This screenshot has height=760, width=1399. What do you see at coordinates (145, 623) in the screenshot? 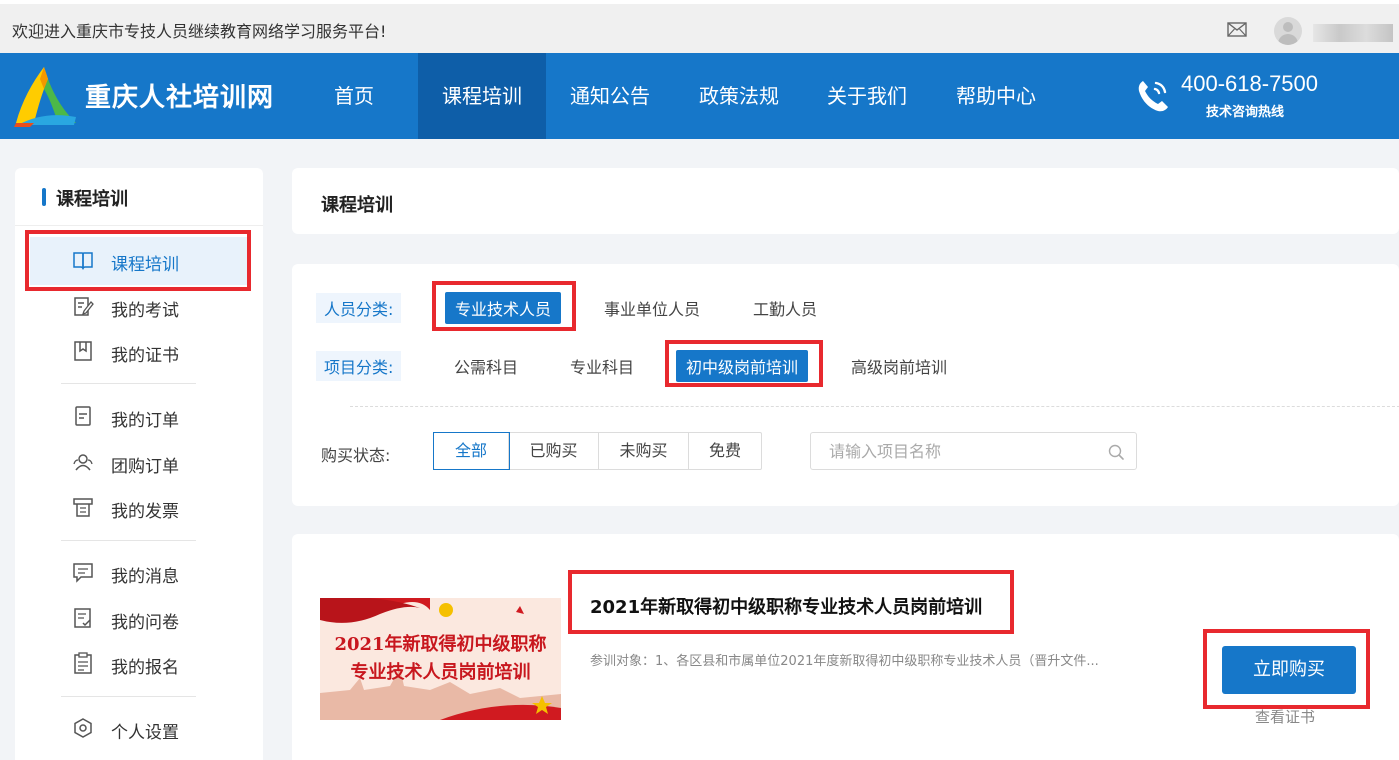
I see `sidebar-item-label: 我的问卷` at bounding box center [145, 623].